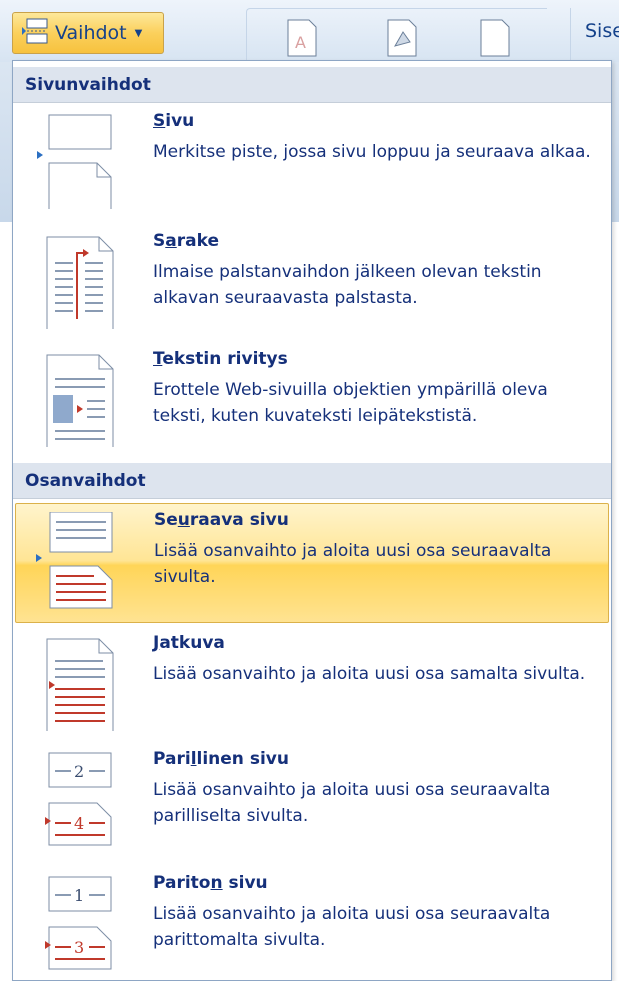 This screenshot has width=619, height=981. What do you see at coordinates (91, 33) in the screenshot?
I see `breaks-button-label: Vaihdot` at bounding box center [91, 33].